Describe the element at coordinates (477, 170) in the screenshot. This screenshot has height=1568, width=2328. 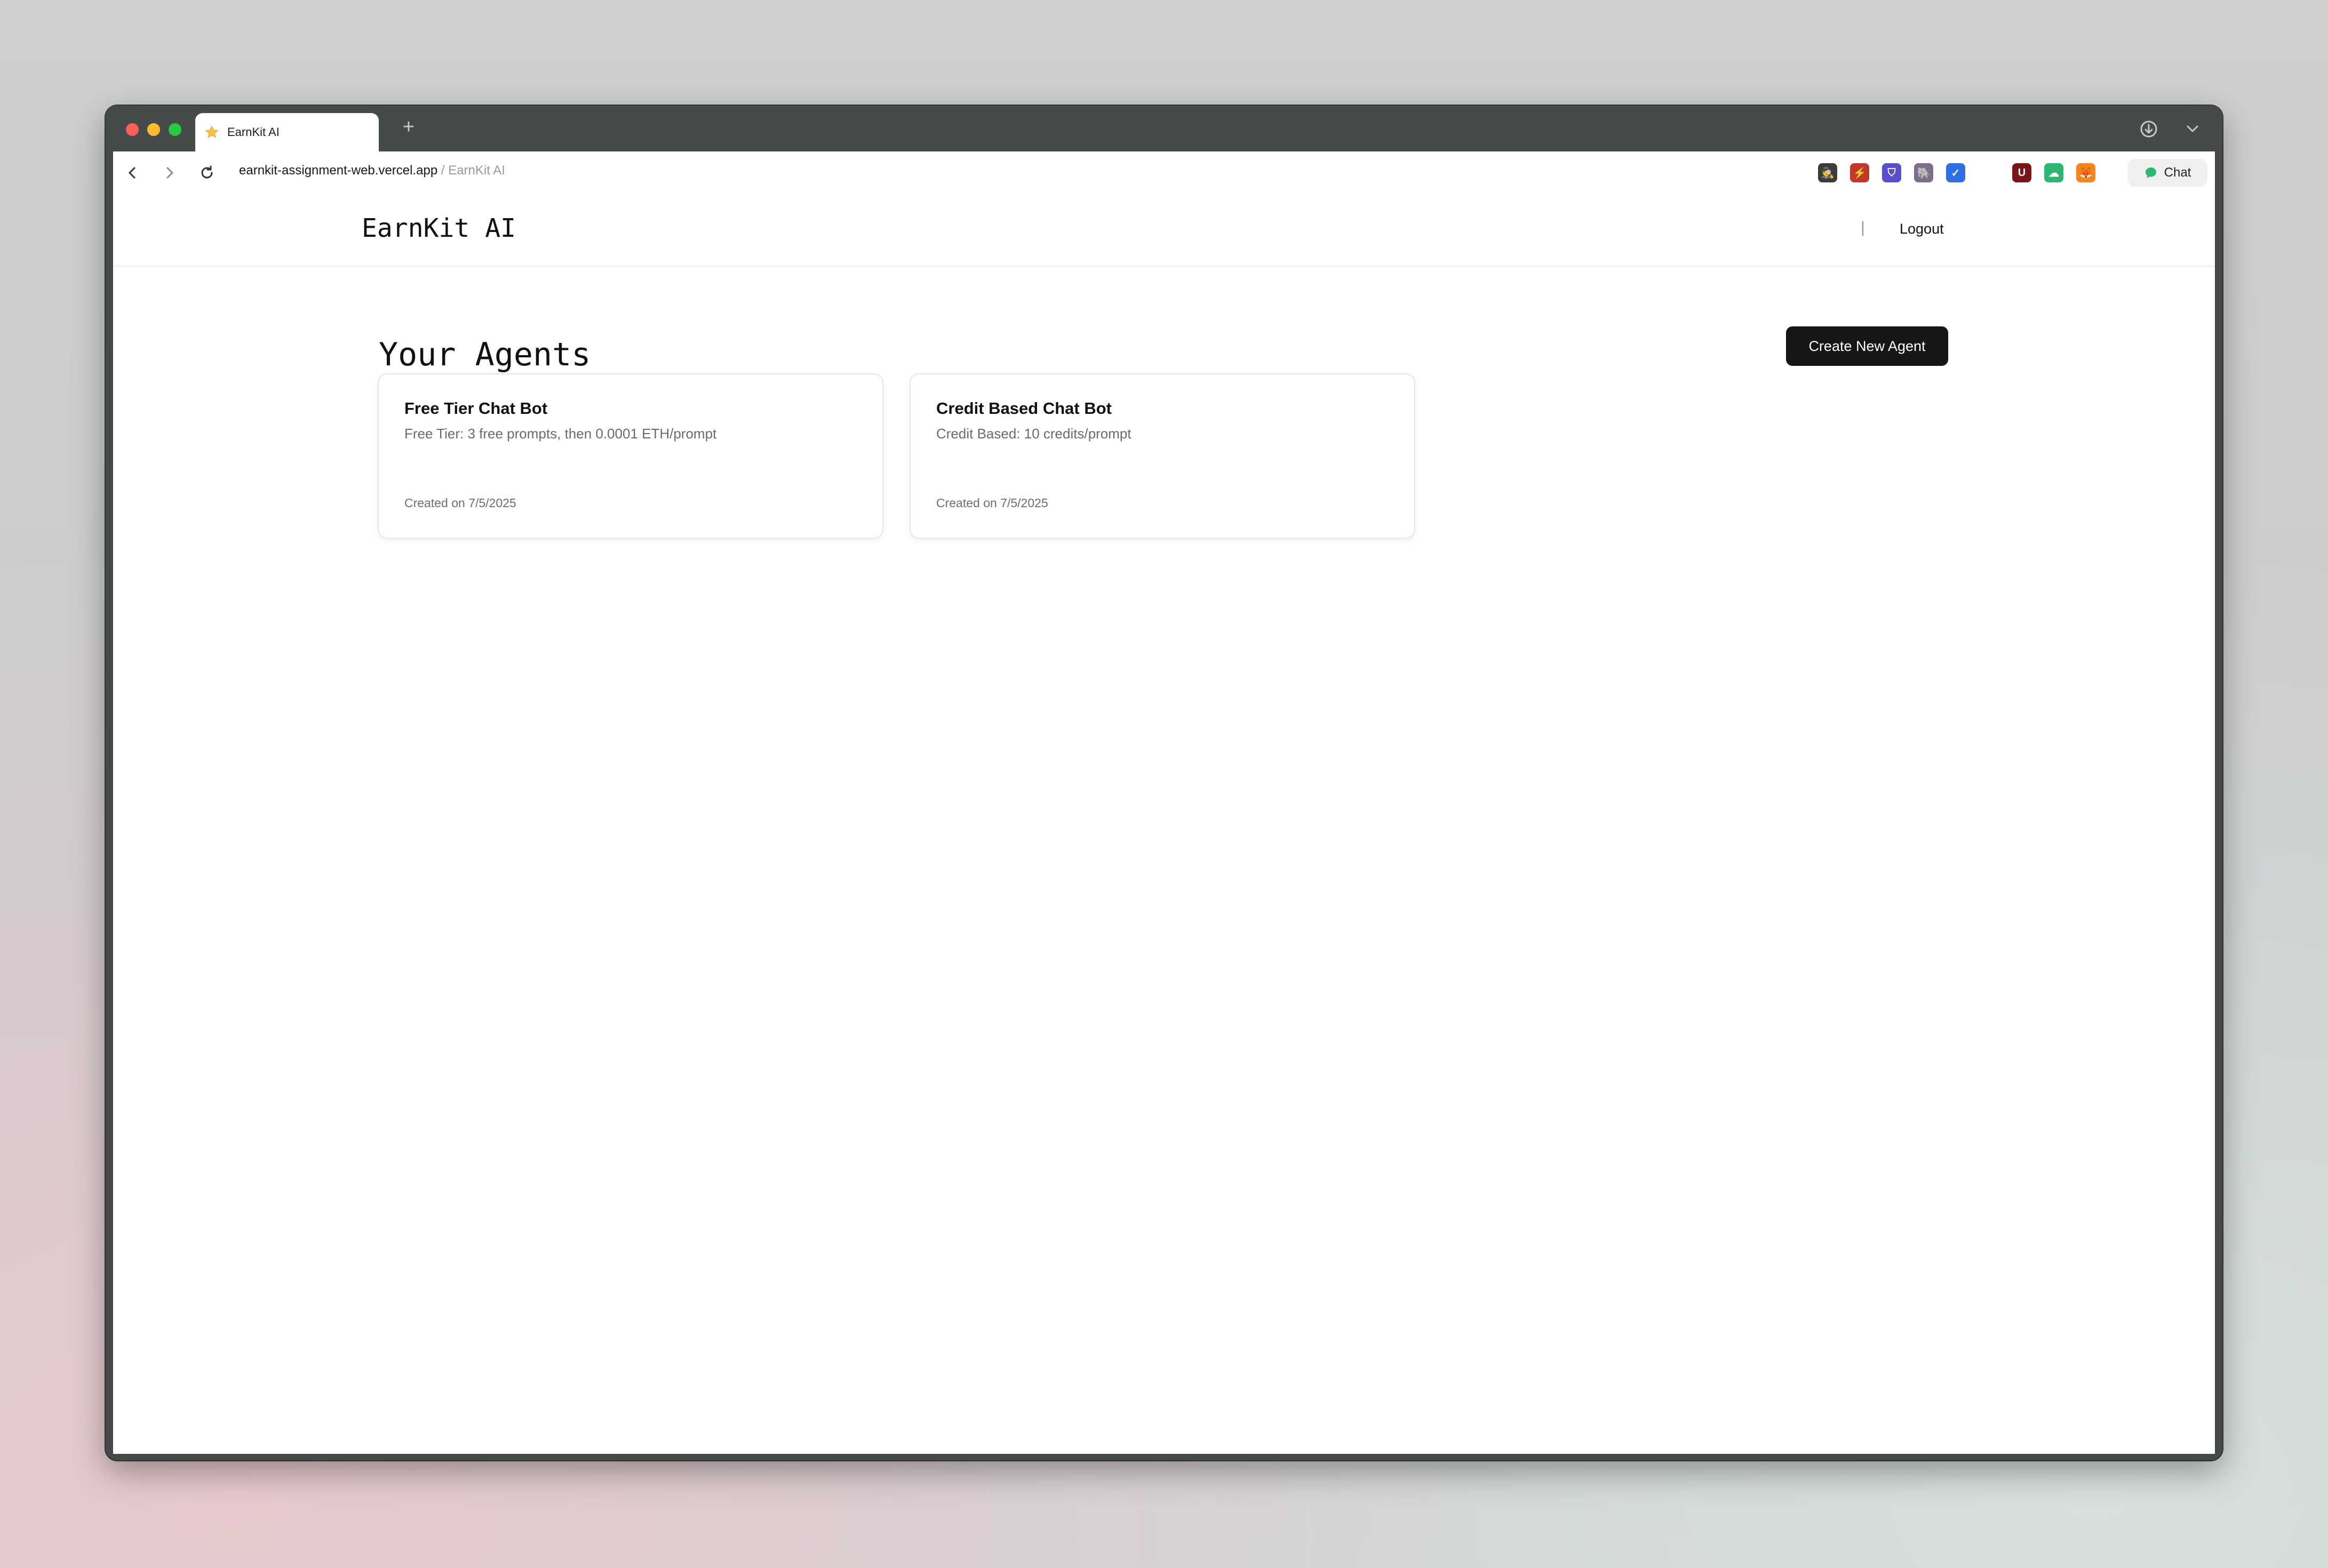
I see `url-page-title: EarnKit AI` at that location.